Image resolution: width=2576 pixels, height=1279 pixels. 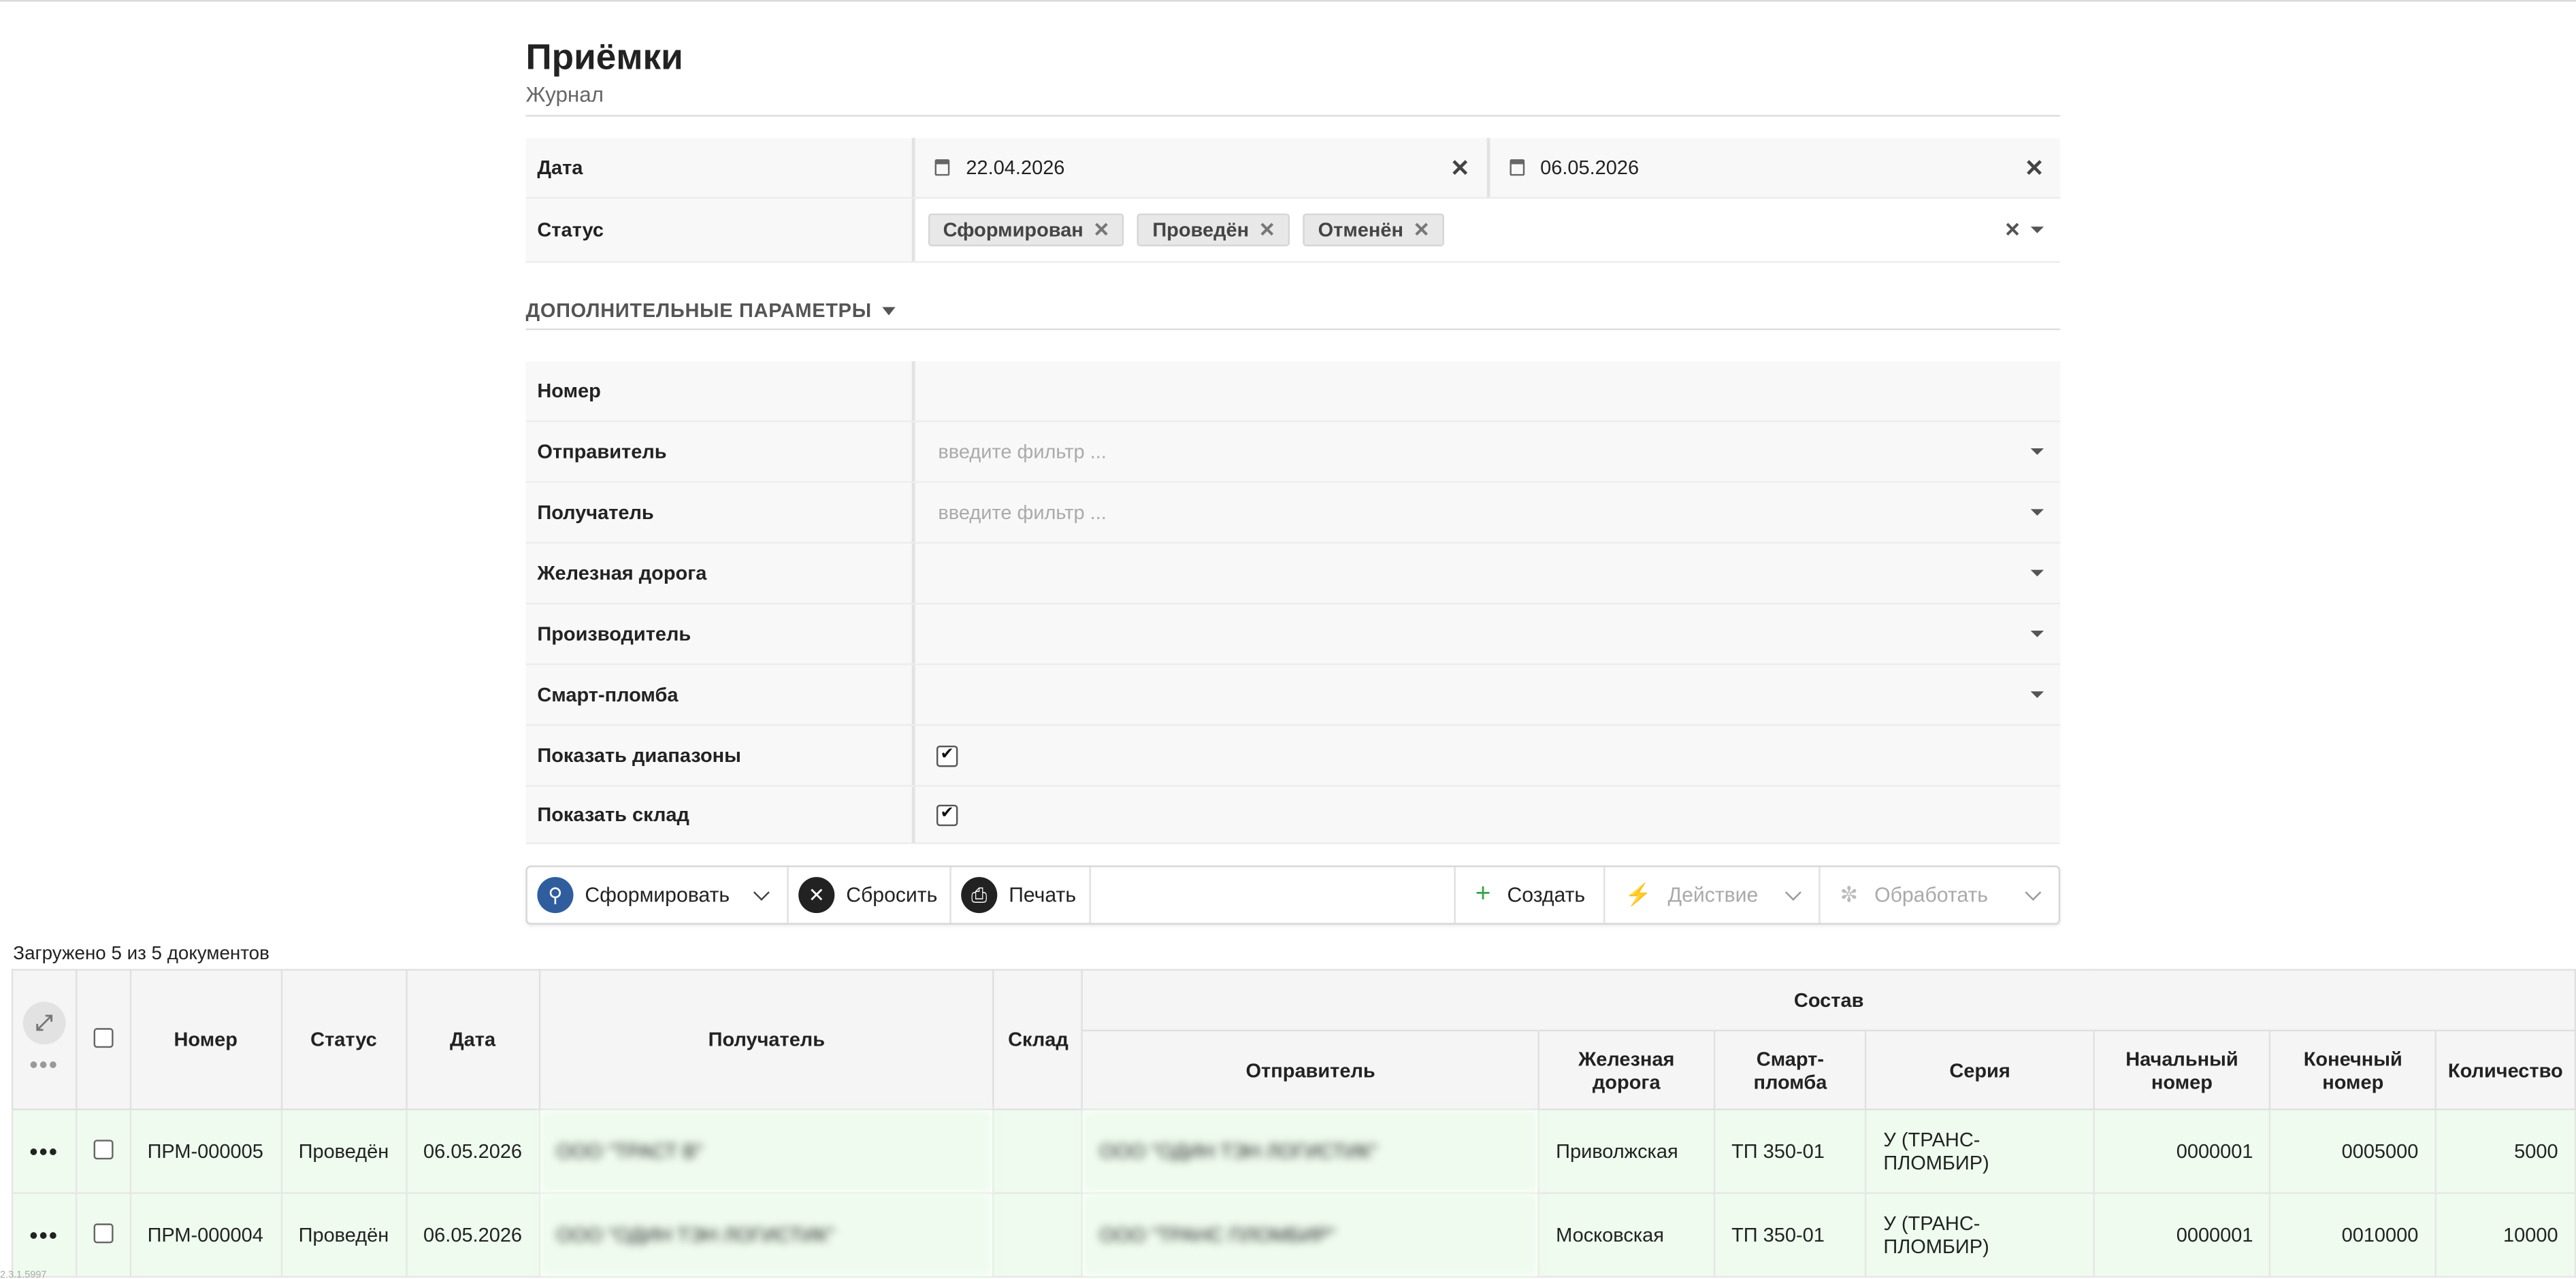 I want to click on filter-row-railway: Железная дорога, so click(x=1293, y=574).